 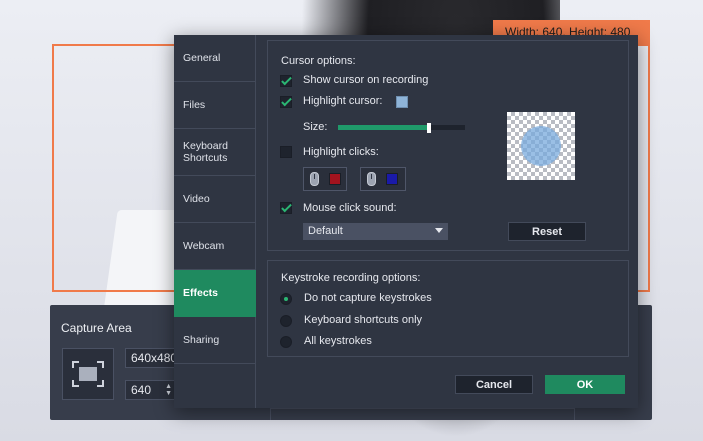 What do you see at coordinates (585, 384) in the screenshot?
I see `ok-button: OK` at bounding box center [585, 384].